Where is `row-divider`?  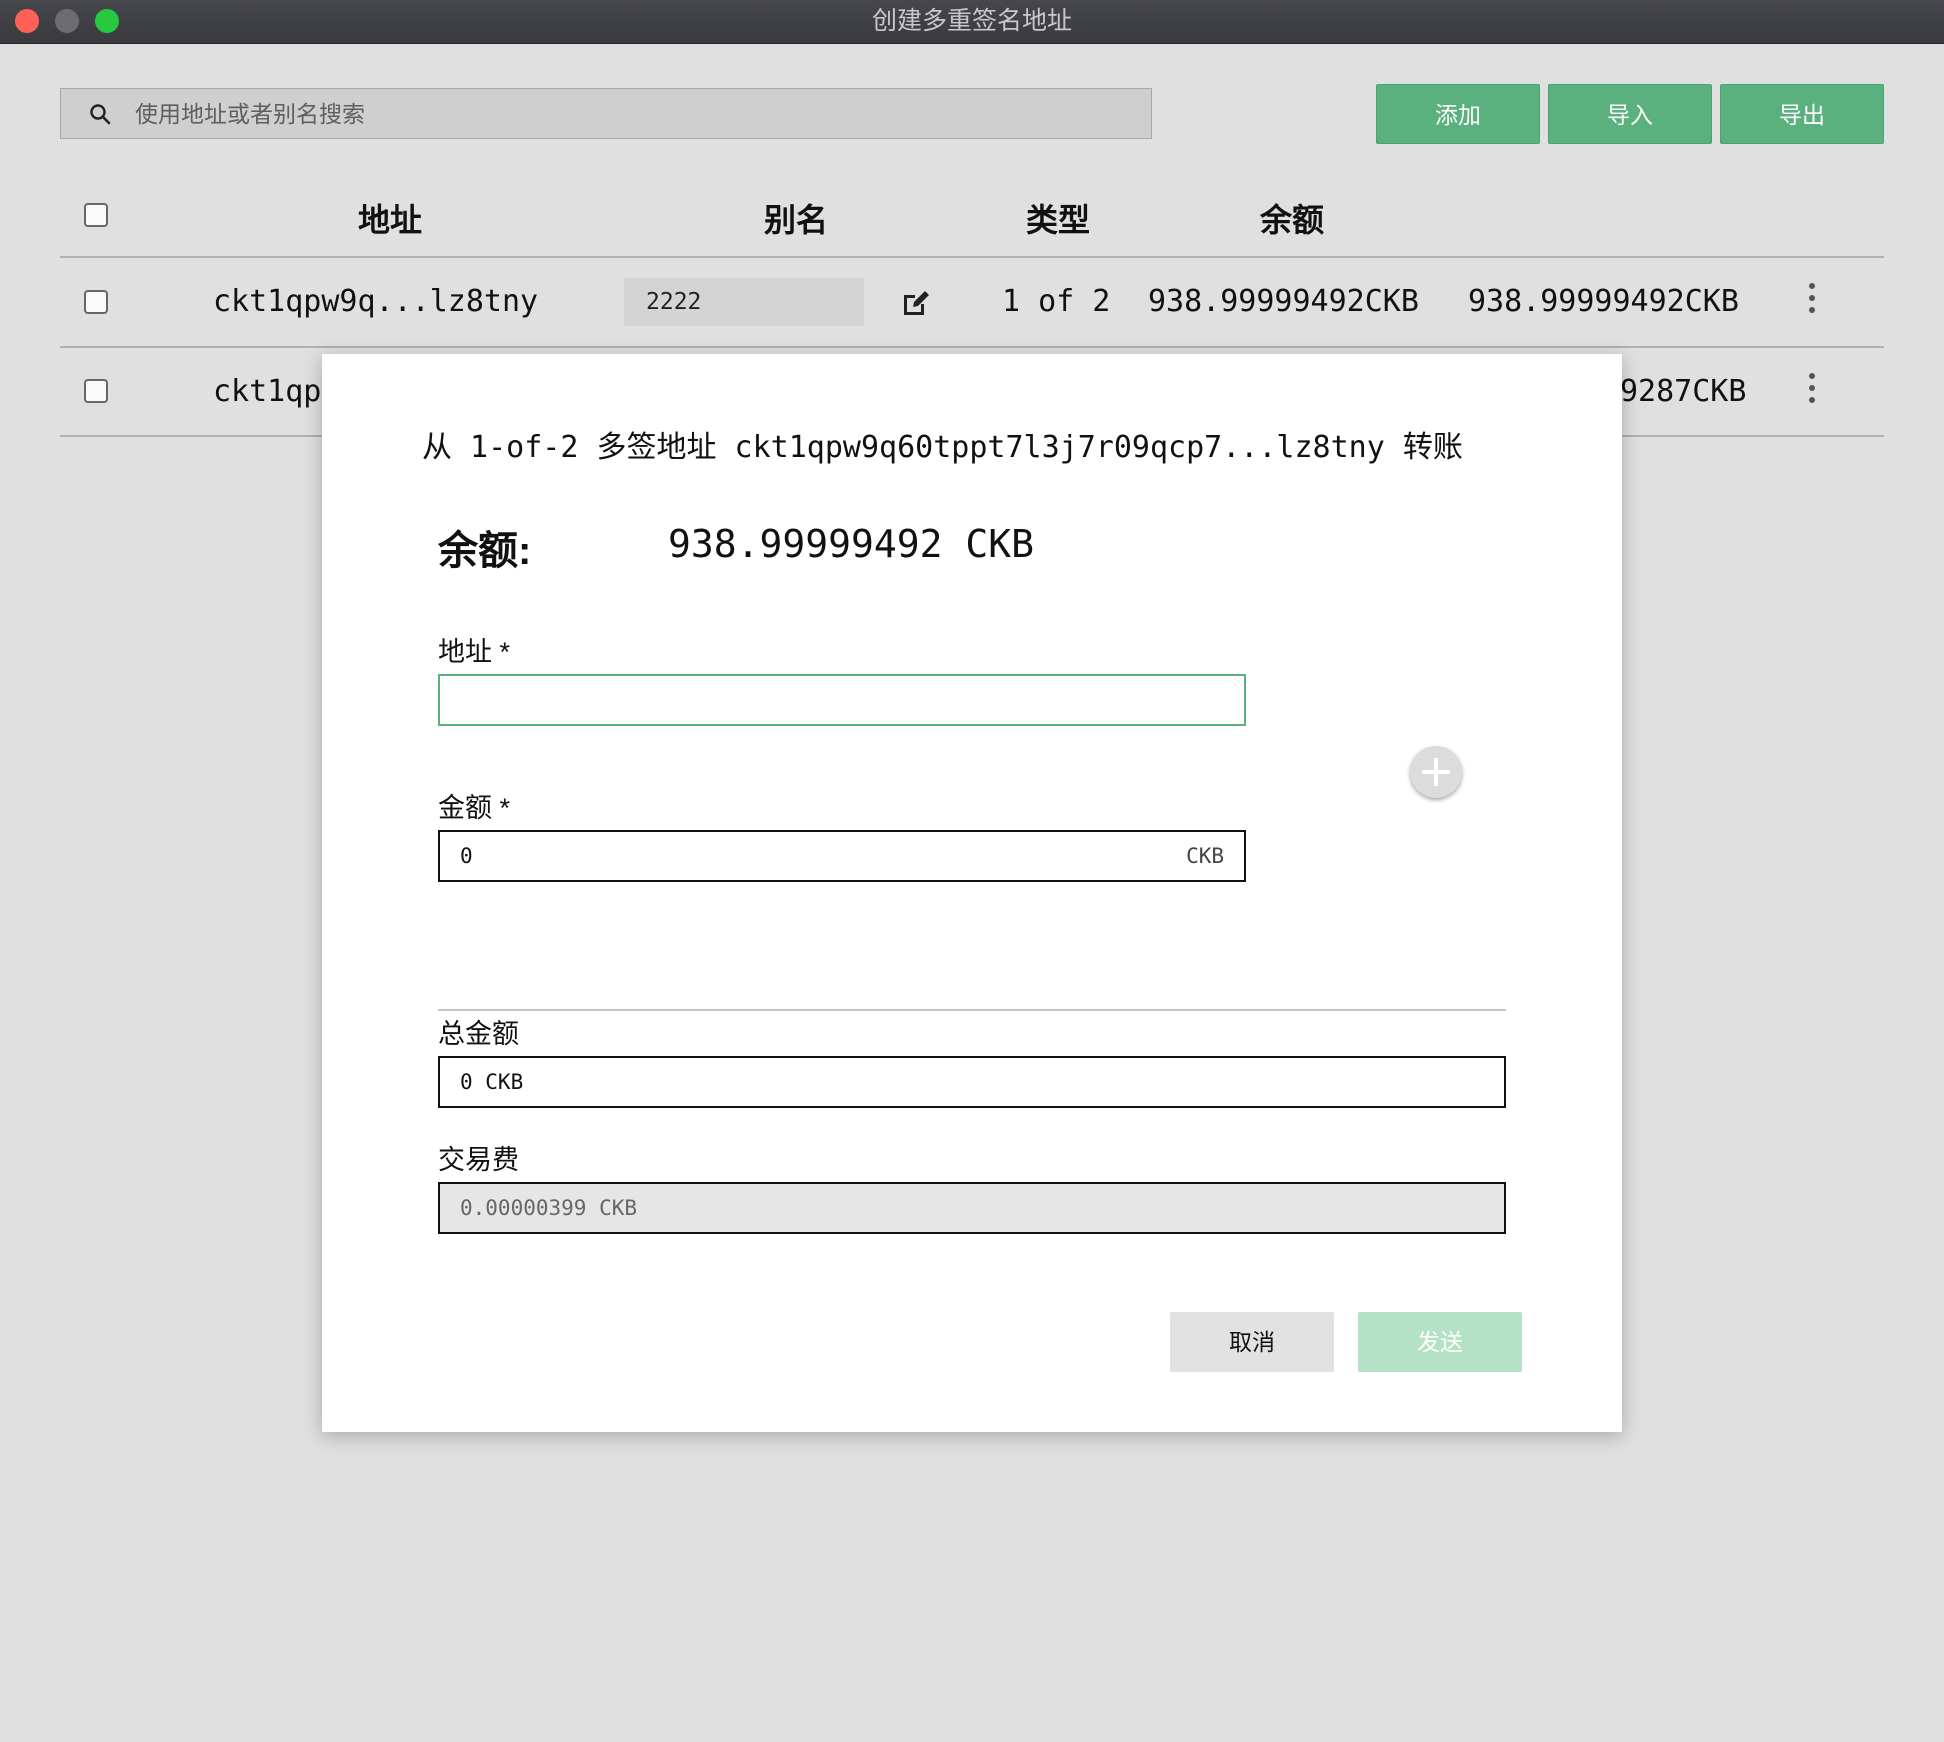 row-divider is located at coordinates (972, 347).